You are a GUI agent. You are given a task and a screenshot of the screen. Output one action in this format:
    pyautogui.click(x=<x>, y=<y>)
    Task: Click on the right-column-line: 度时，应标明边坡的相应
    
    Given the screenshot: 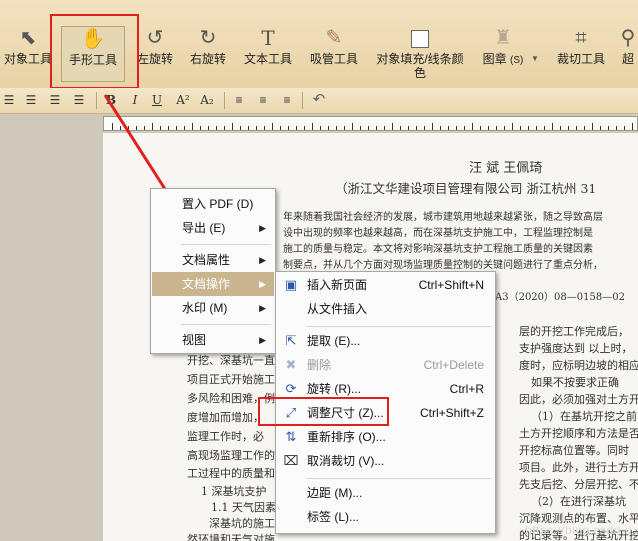 What is the action you would take?
    pyautogui.click(x=578, y=365)
    